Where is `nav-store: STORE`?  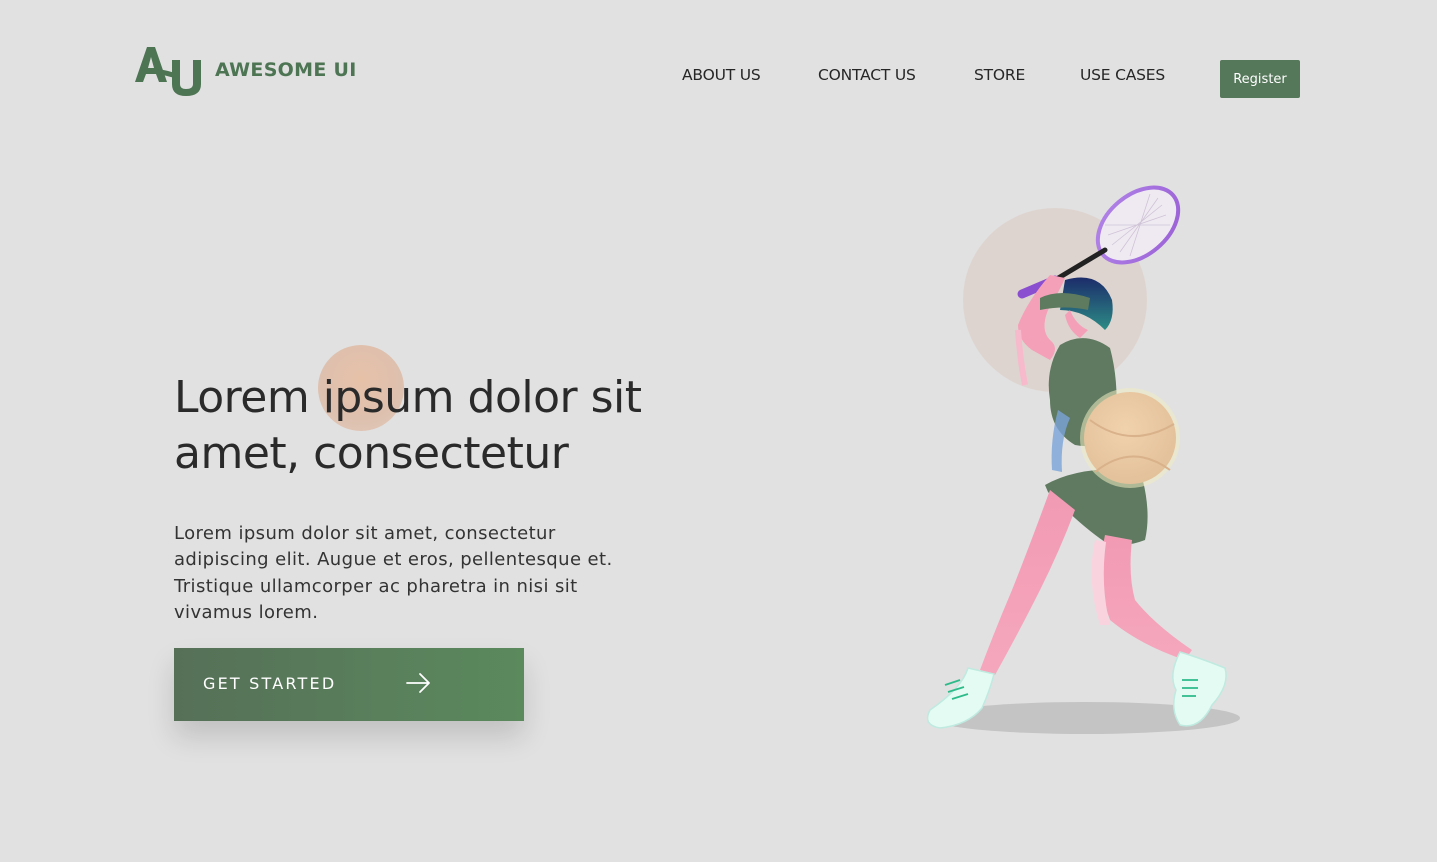
nav-store: STORE is located at coordinates (999, 75).